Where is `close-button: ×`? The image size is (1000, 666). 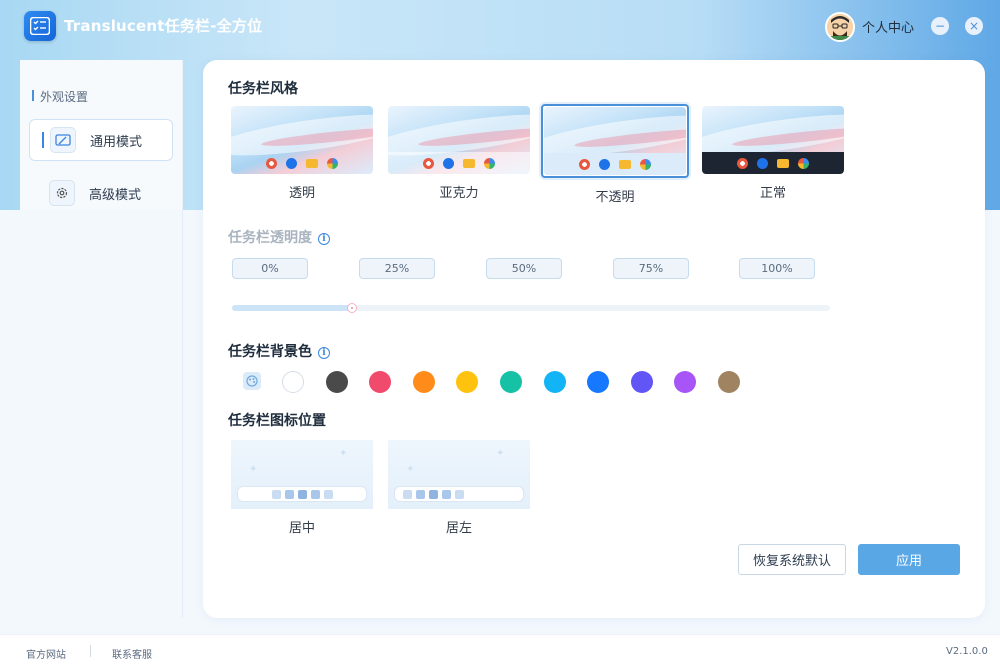 close-button: × is located at coordinates (974, 26).